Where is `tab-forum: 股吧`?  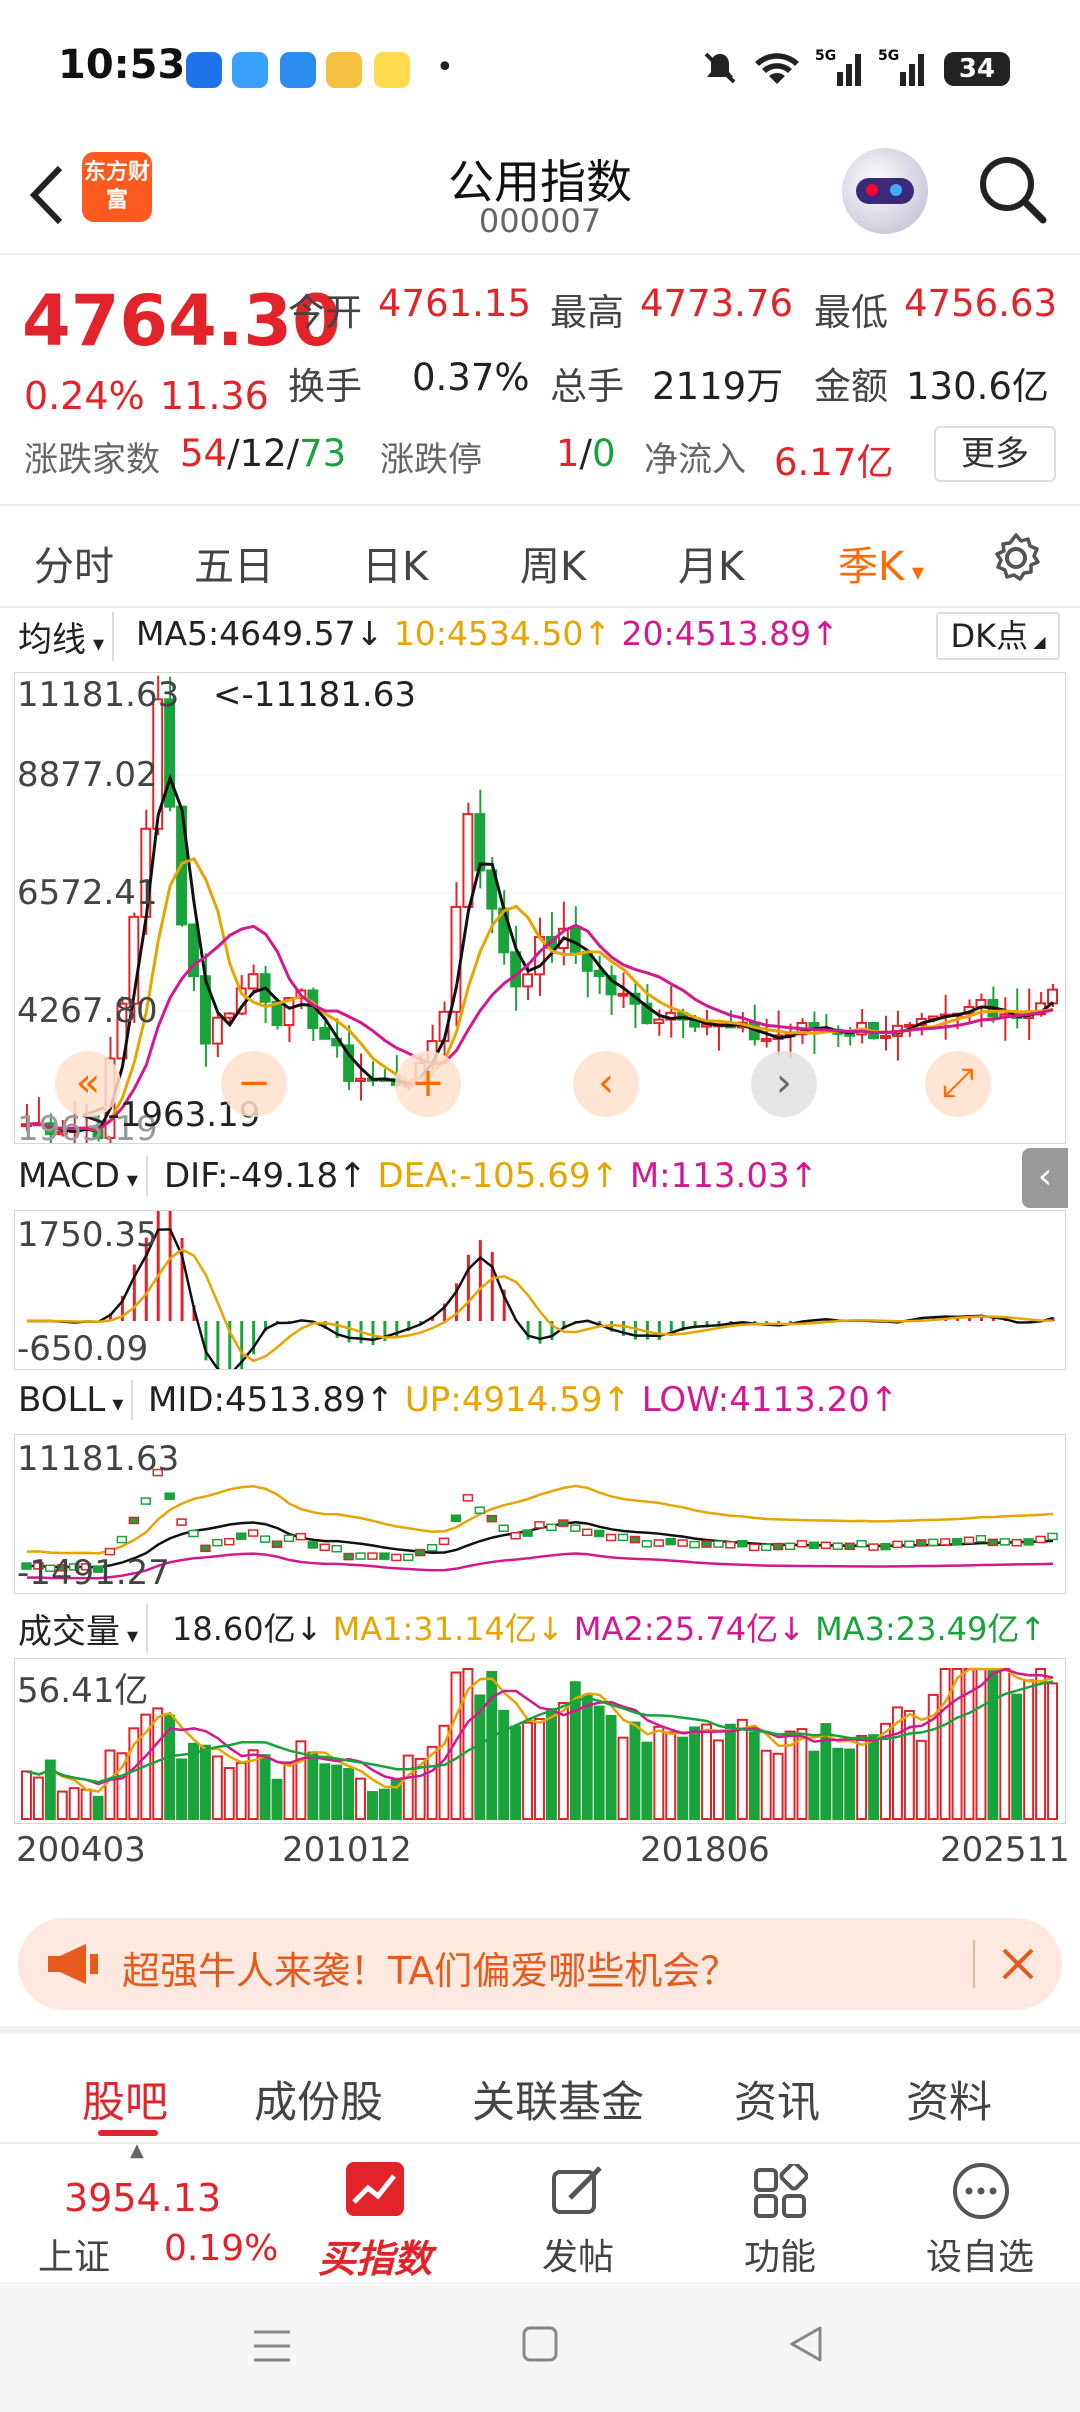 tab-forum: 股吧 is located at coordinates (125, 2099).